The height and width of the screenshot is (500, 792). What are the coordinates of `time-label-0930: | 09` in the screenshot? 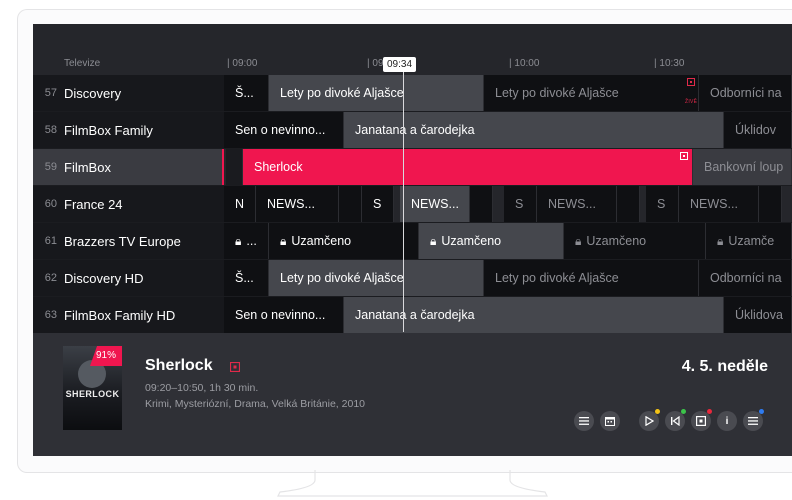 It's located at (375, 63).